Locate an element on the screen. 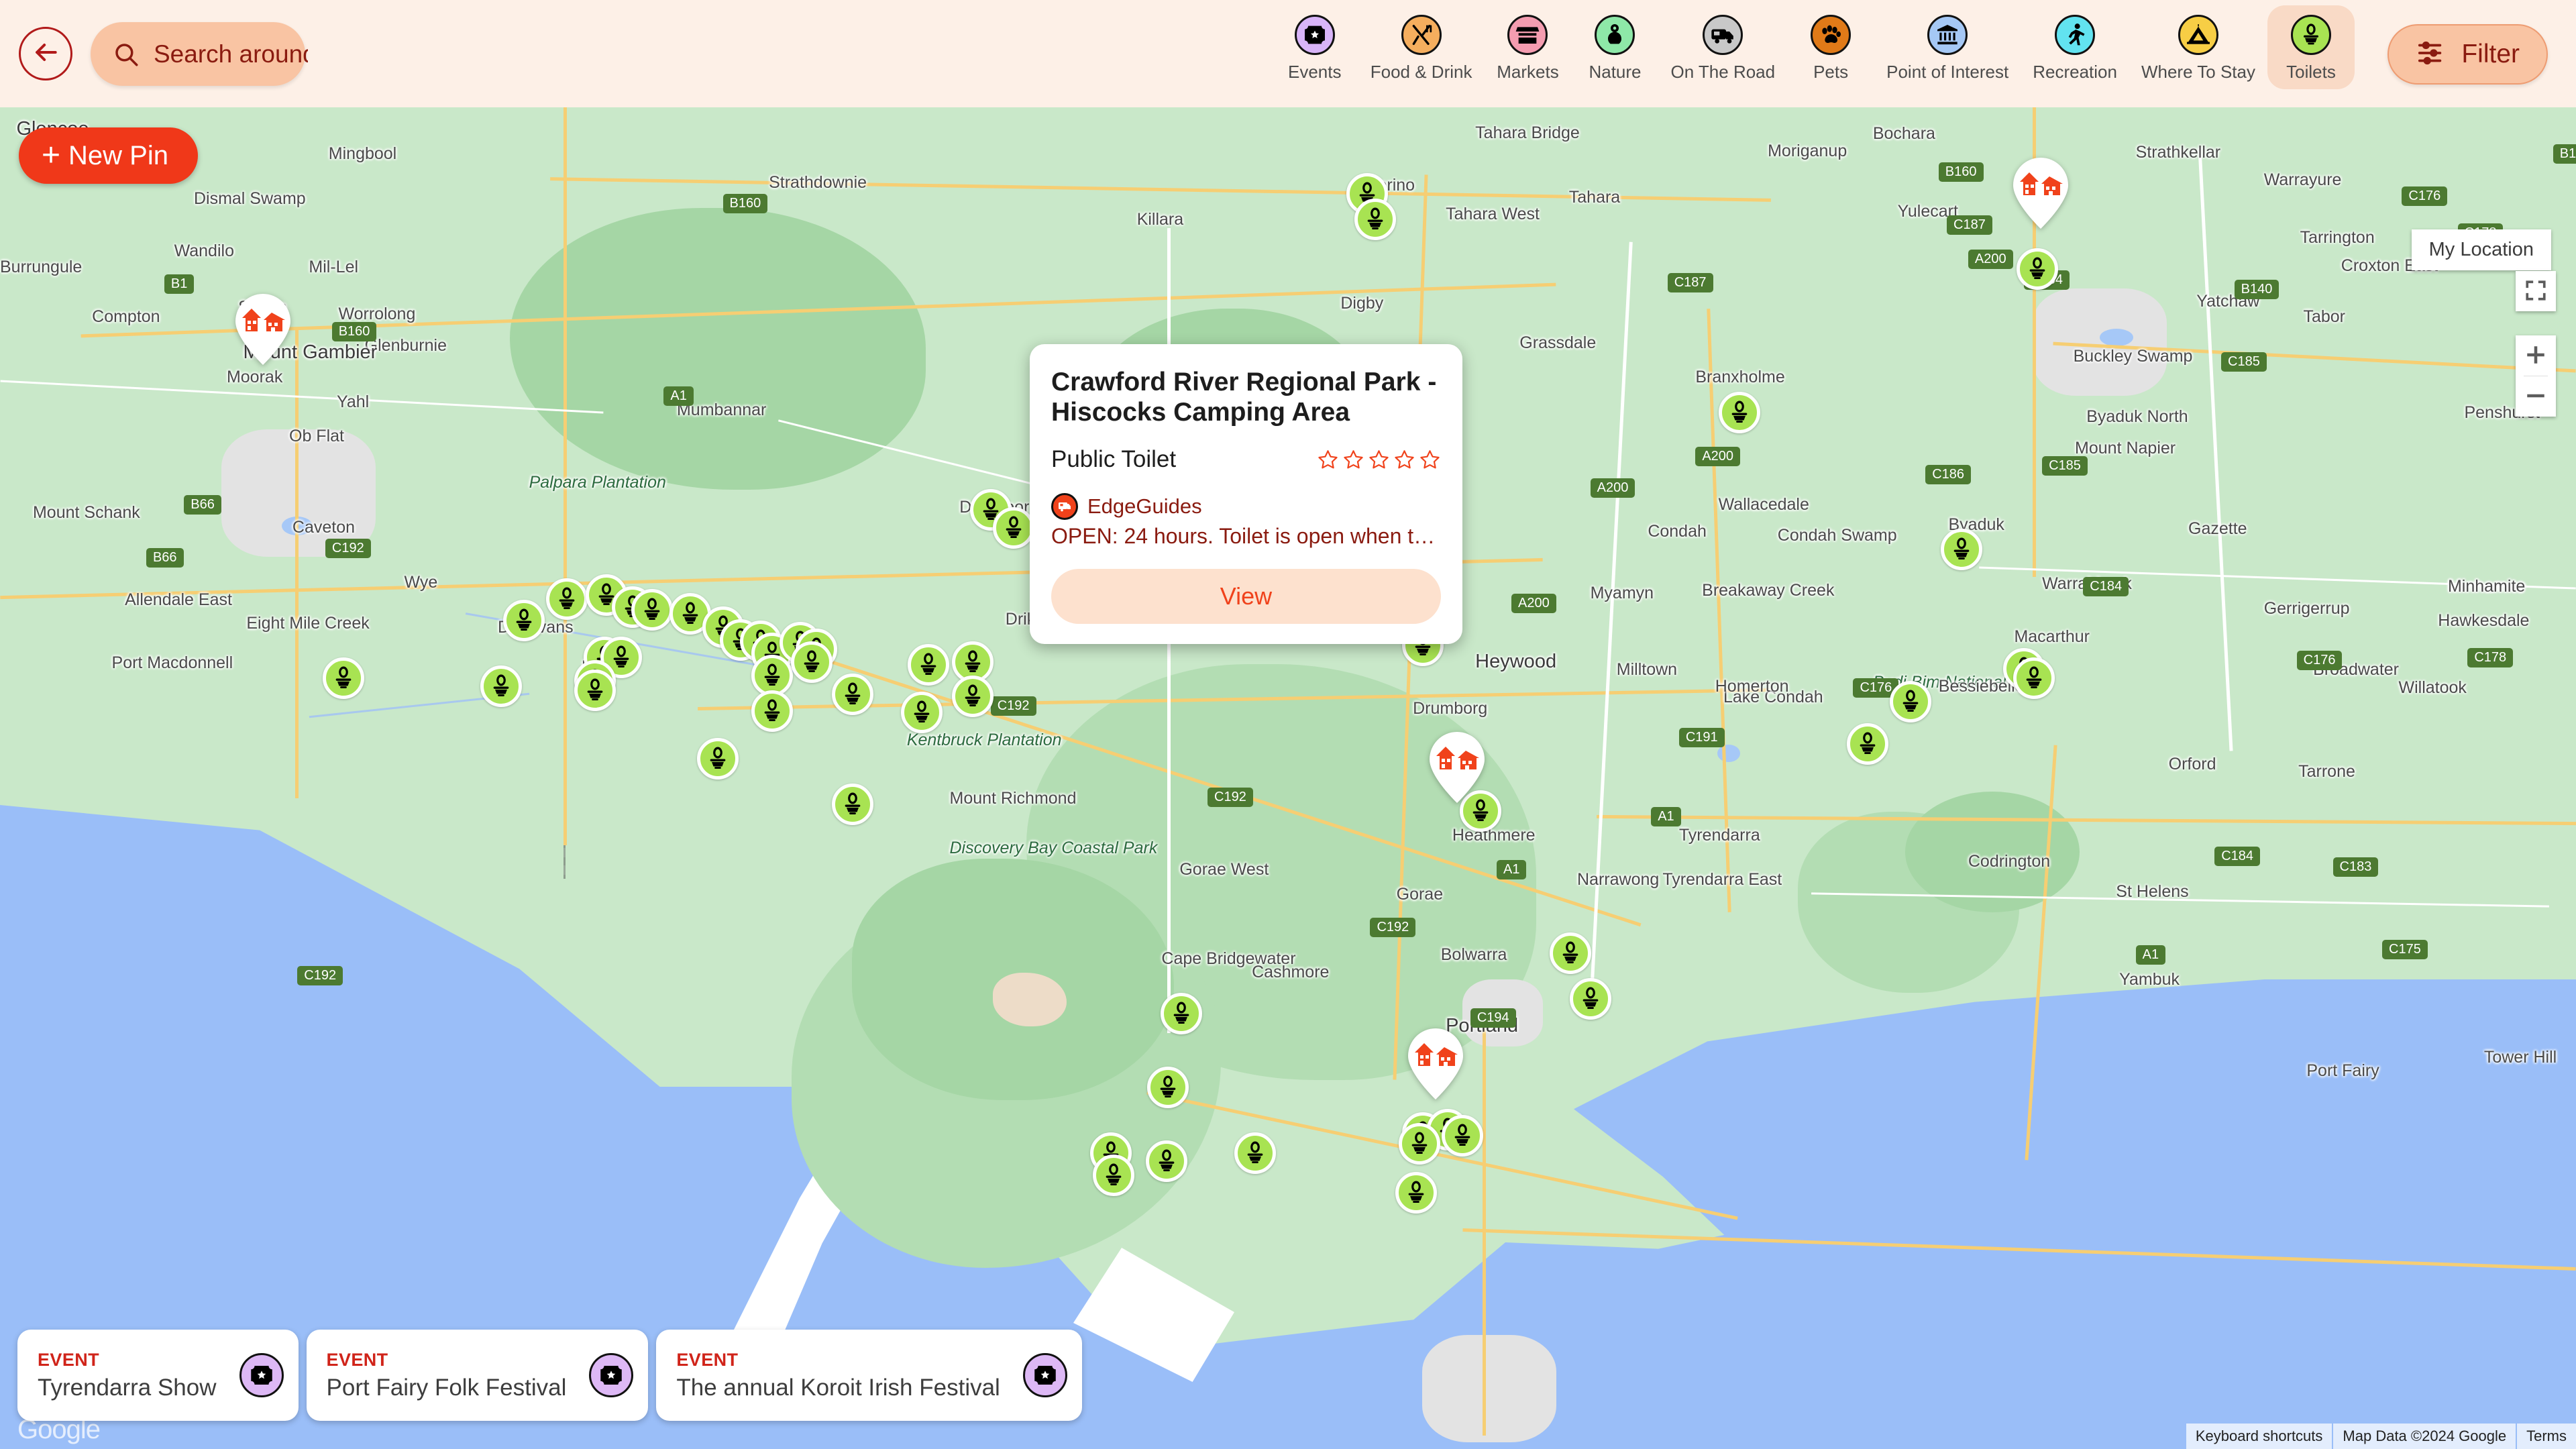 Image resolution: width=2576 pixels, height=1449 pixels. fullscreen-icon is located at coordinates (2535, 291).